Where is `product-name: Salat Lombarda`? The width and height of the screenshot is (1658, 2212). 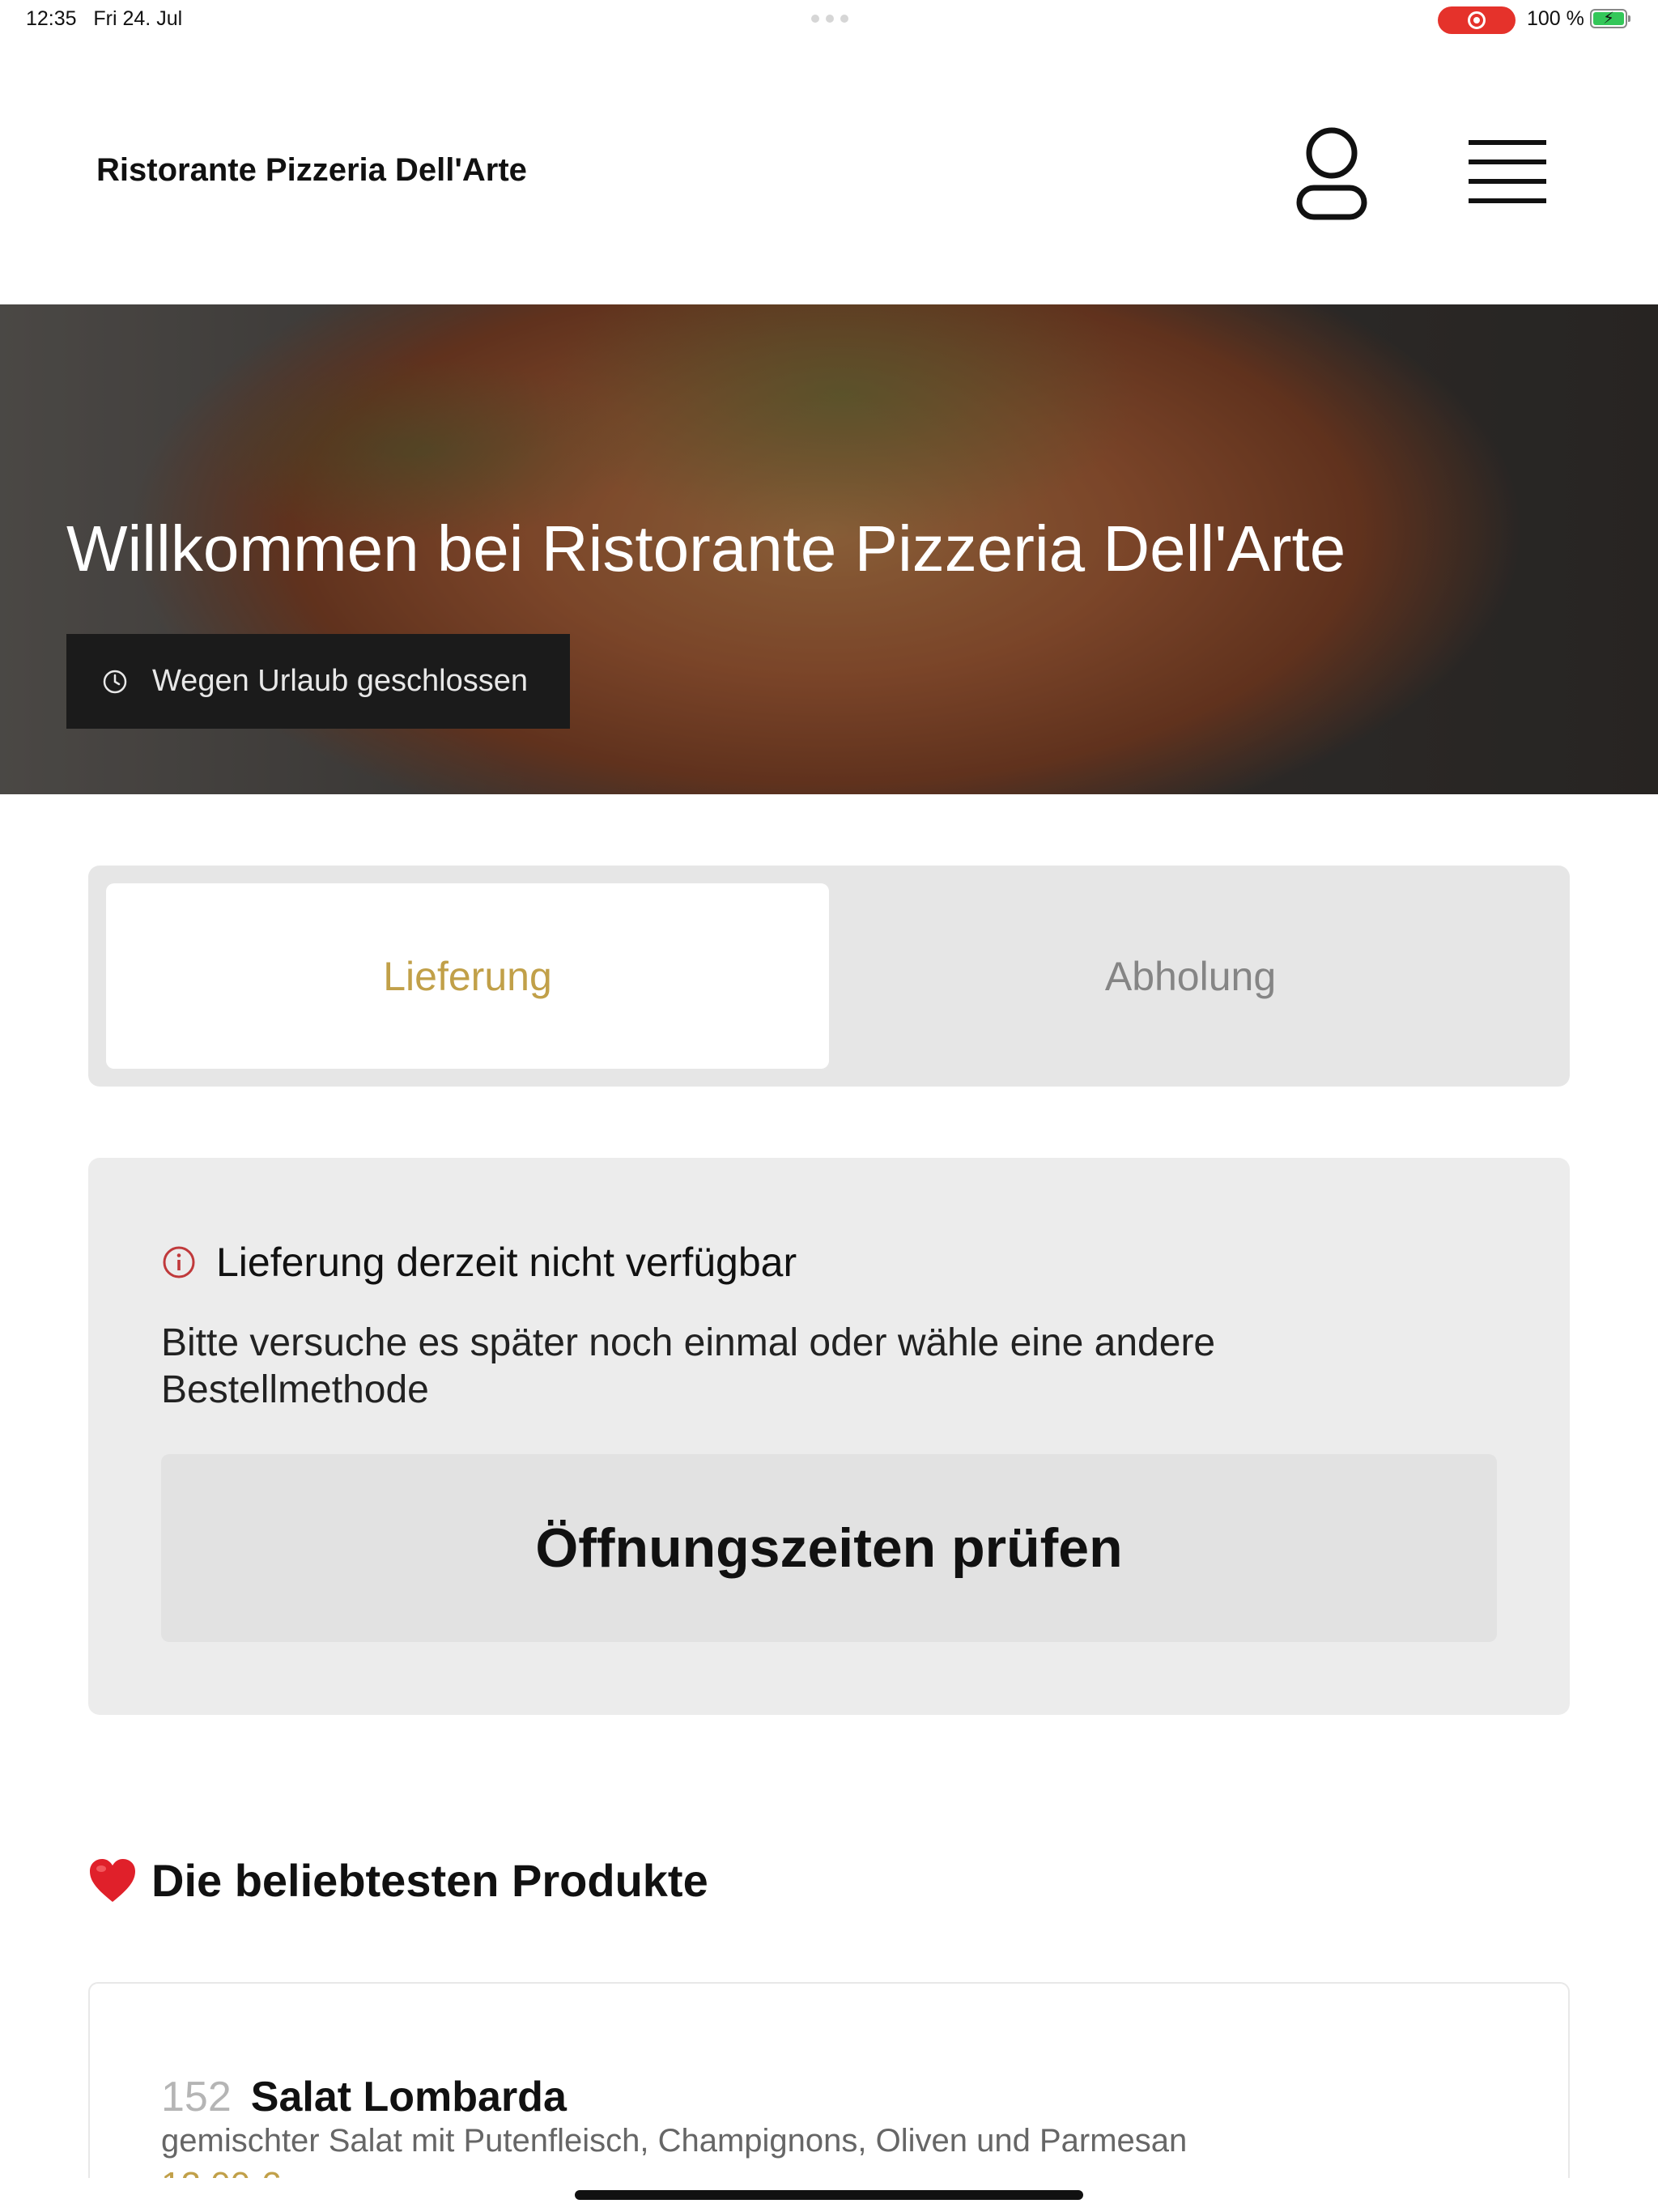
product-name: Salat Lombarda is located at coordinates (408, 2098).